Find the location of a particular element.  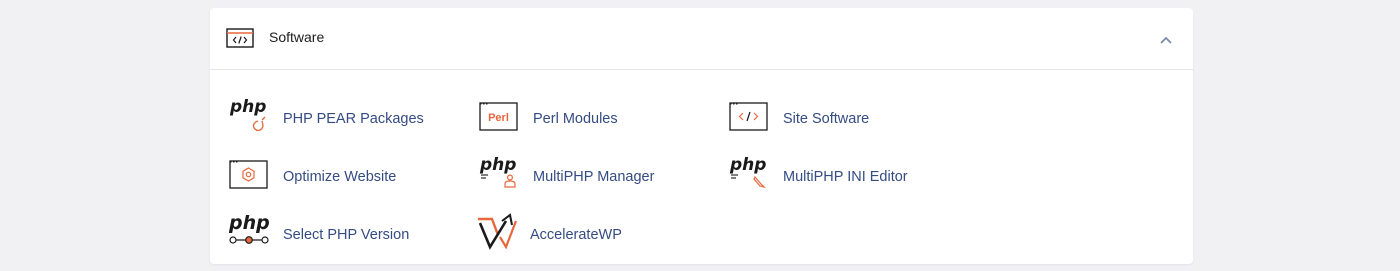

tool-label: Perl Modules is located at coordinates (575, 119).